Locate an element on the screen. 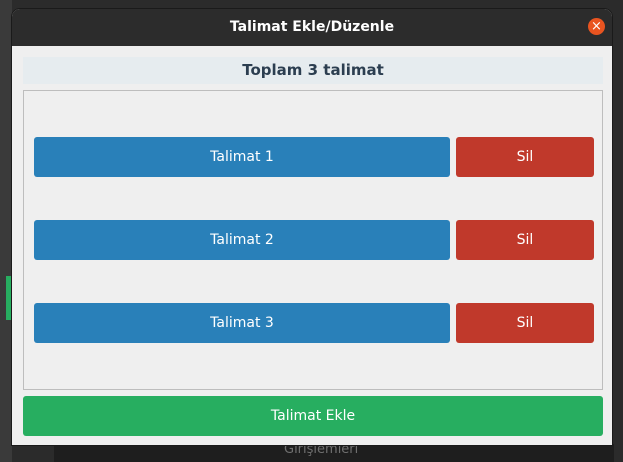 The width and height of the screenshot is (623, 462). title-bar: Talimat Ekle/Düzenle × is located at coordinates (312, 27).